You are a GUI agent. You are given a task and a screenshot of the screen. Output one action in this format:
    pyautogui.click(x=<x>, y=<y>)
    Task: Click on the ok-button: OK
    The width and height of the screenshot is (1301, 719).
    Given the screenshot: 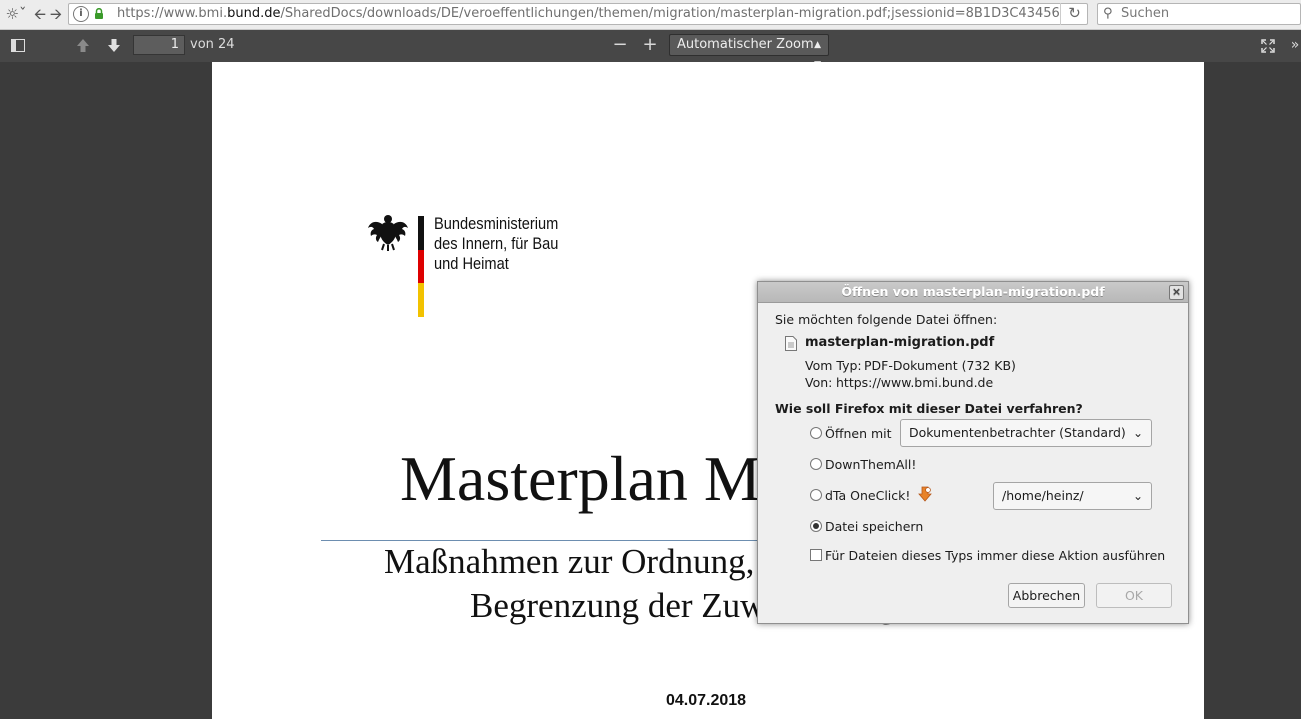 What is the action you would take?
    pyautogui.click(x=1134, y=595)
    